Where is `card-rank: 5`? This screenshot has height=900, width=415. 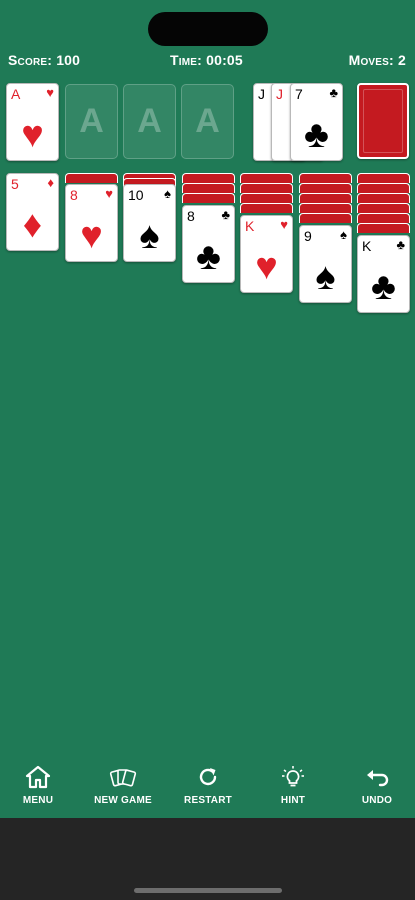 card-rank: 5 is located at coordinates (15, 184).